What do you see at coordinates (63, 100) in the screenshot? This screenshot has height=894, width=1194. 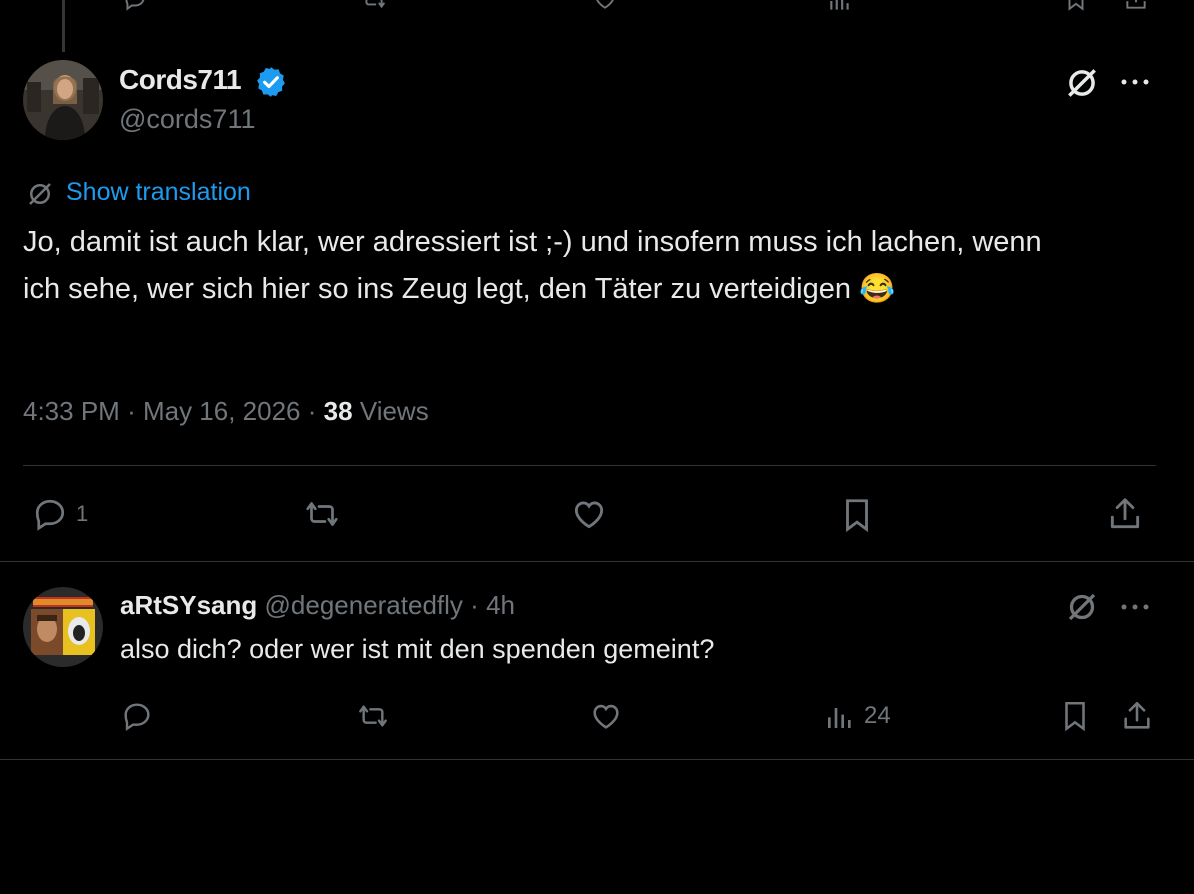 I see `avatar` at bounding box center [63, 100].